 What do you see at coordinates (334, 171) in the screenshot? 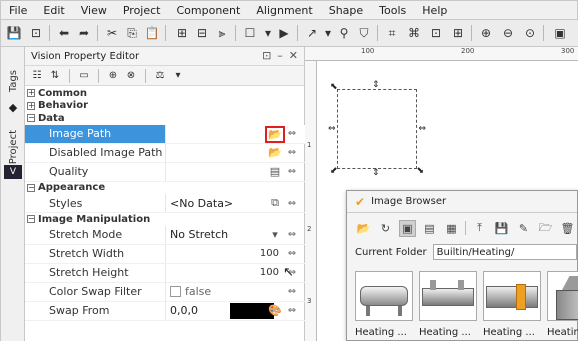
I see `resize-handle-icon: ⬋` at bounding box center [334, 171].